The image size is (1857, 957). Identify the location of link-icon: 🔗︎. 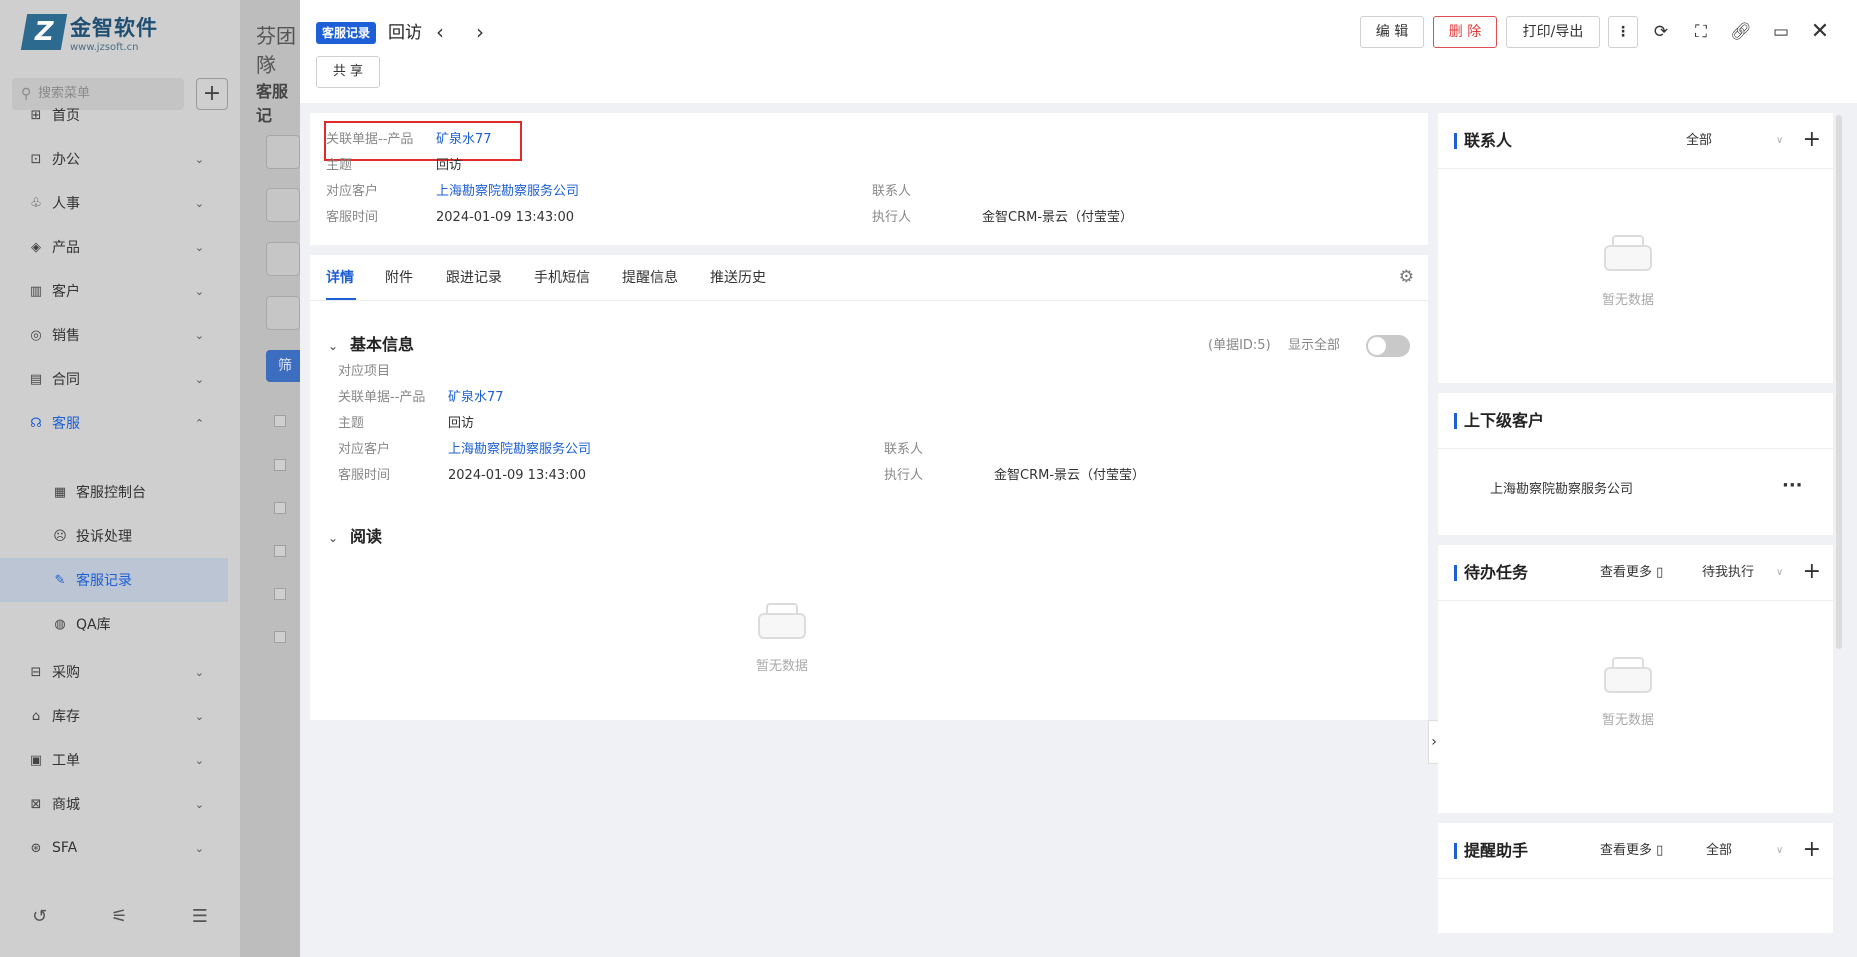
(1741, 32).